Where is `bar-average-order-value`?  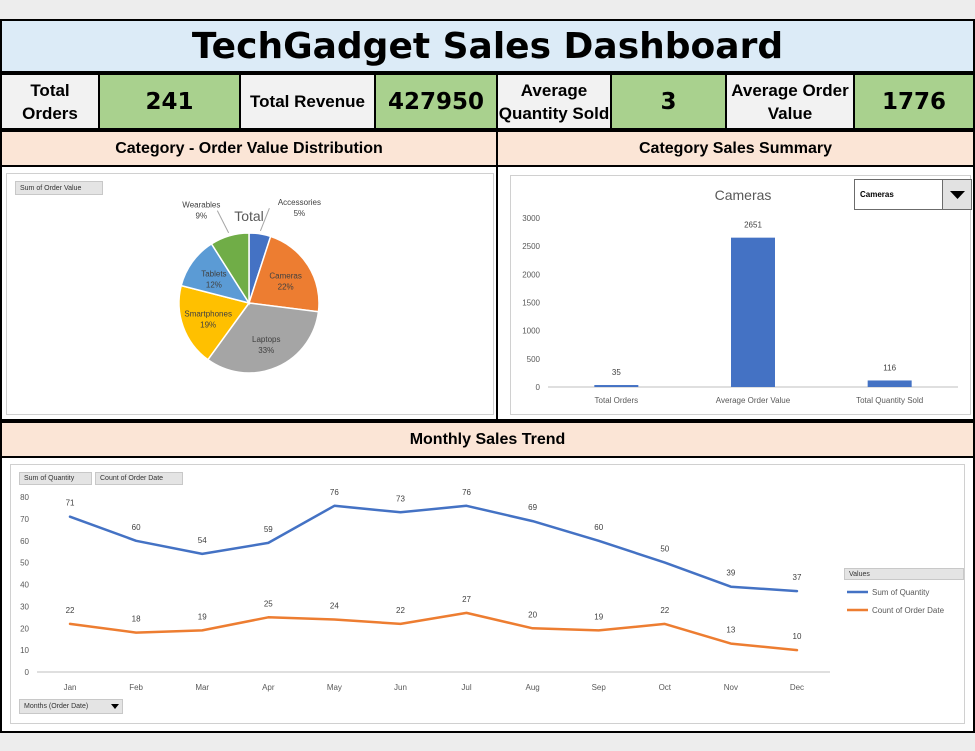
bar-average-order-value is located at coordinates (753, 312).